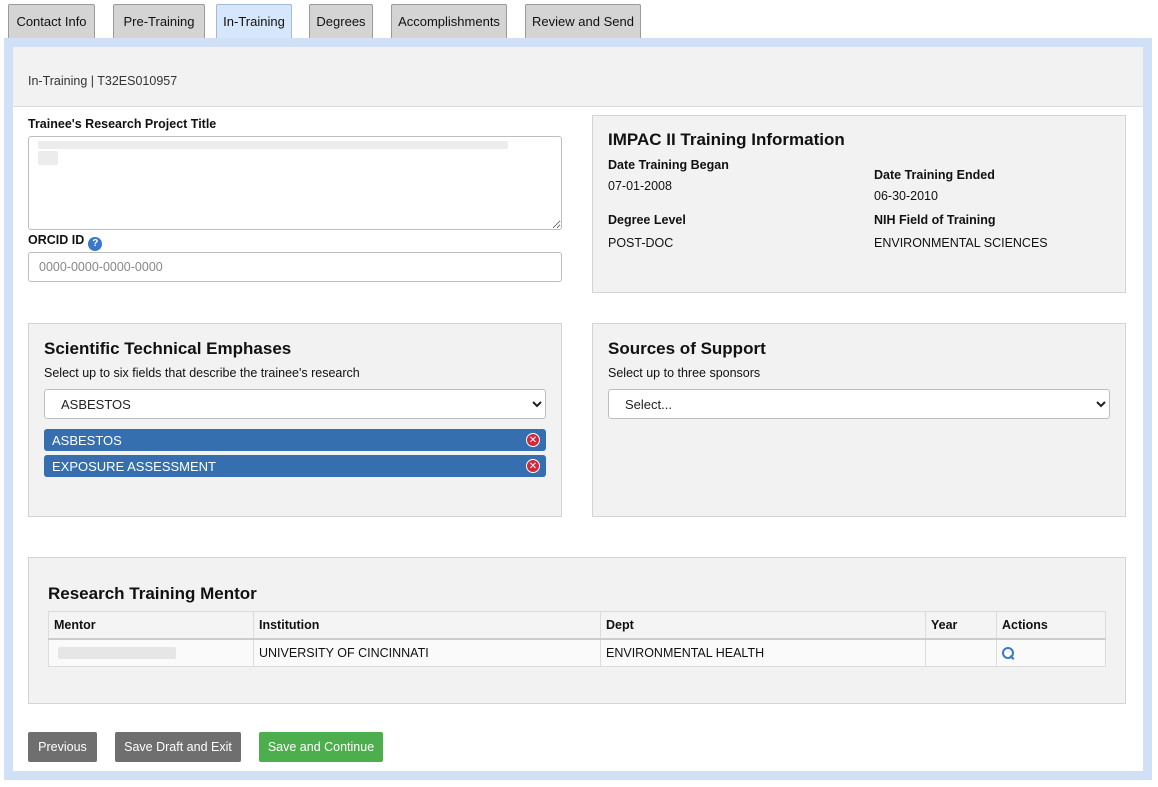 This screenshot has width=1158, height=787. Describe the element at coordinates (321, 747) in the screenshot. I see `save-continue-button: Save and Continue` at that location.